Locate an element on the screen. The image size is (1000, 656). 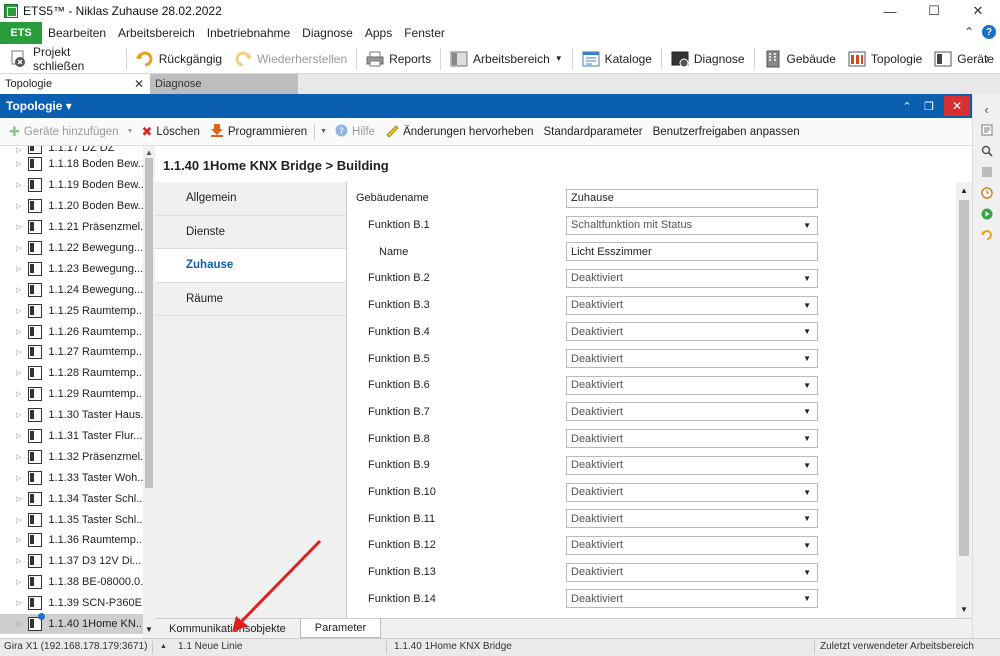
redo-button: Wiederherstellen is located at coordinates (290, 59).